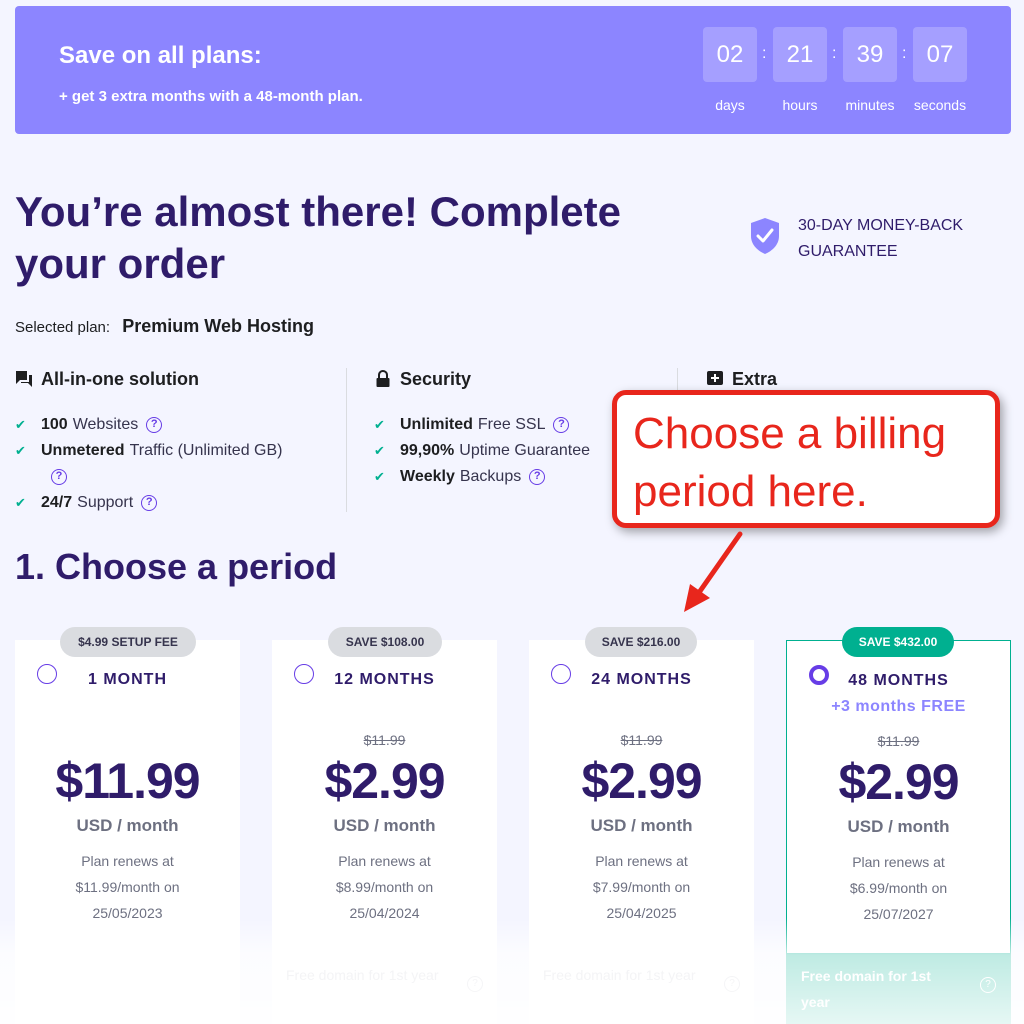 The image size is (1024, 1024). I want to click on plan-badge: SAVE $108.00, so click(385, 642).